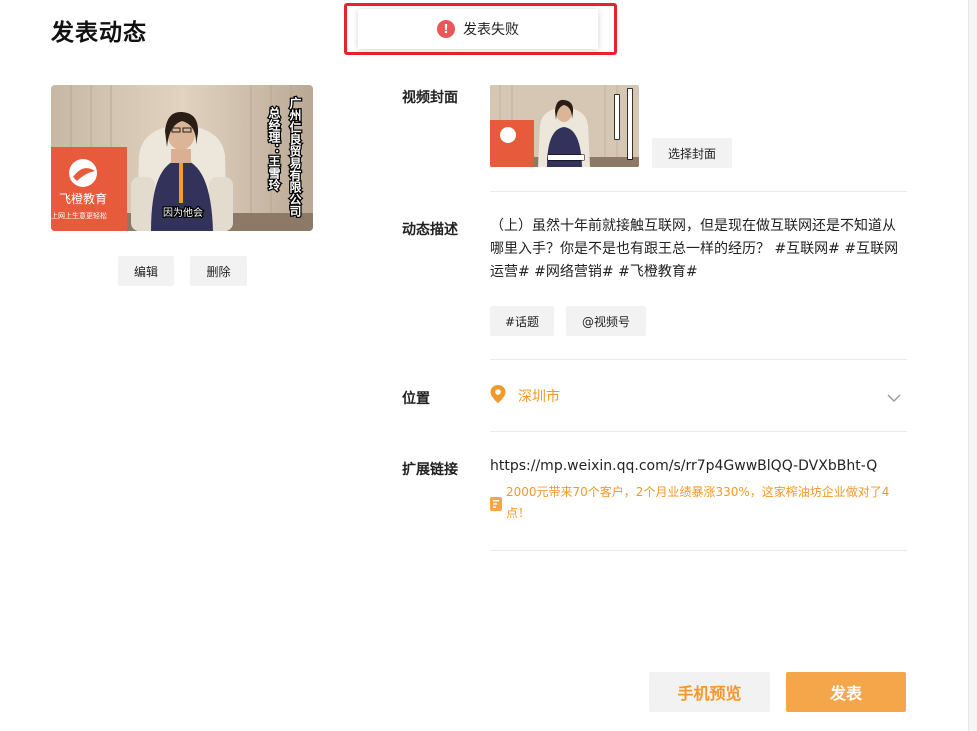  What do you see at coordinates (218, 271) in the screenshot?
I see `delete-button: 删除` at bounding box center [218, 271].